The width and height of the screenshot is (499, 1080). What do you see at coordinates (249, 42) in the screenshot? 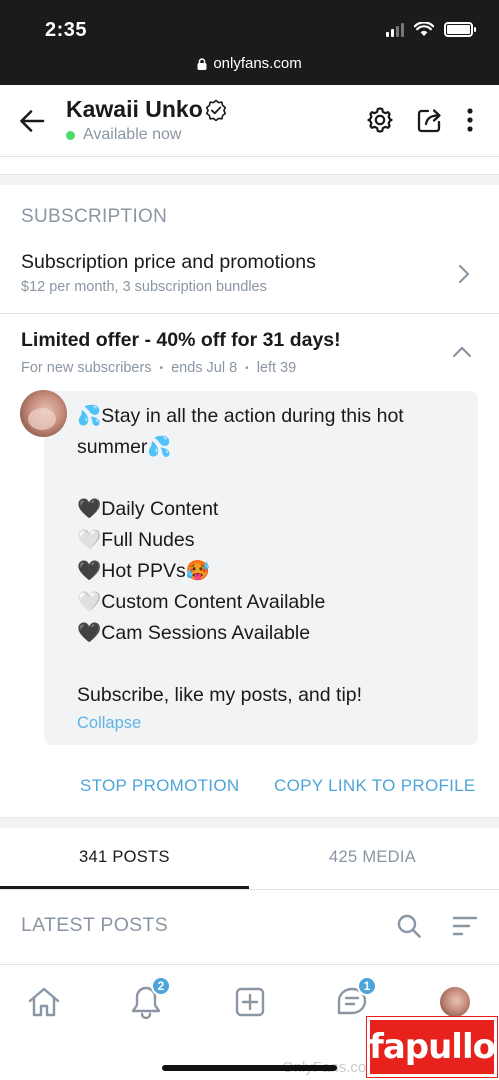
I see `status-bar: 2:35 onlyfans.com` at bounding box center [249, 42].